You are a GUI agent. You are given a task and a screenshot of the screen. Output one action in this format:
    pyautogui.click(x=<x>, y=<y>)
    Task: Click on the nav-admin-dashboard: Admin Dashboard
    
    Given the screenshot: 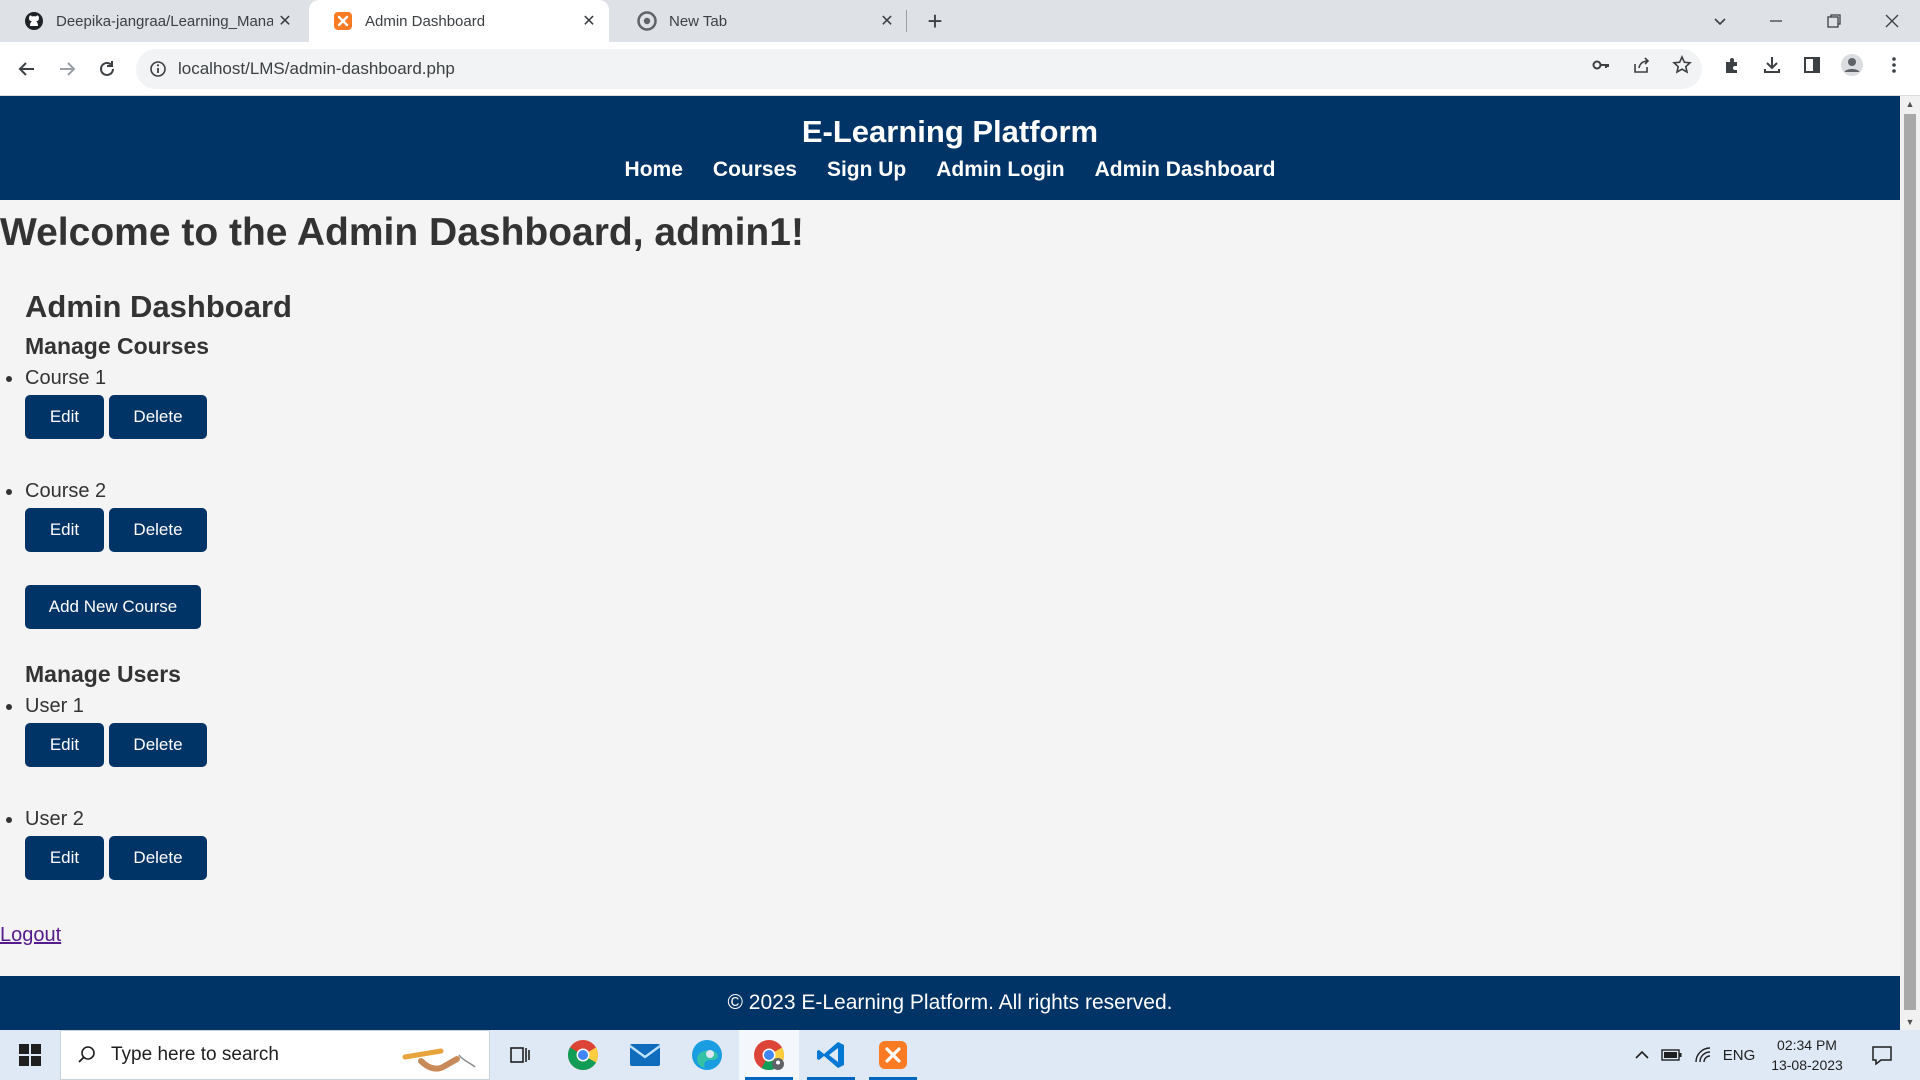 What is the action you would take?
    pyautogui.click(x=1185, y=170)
    